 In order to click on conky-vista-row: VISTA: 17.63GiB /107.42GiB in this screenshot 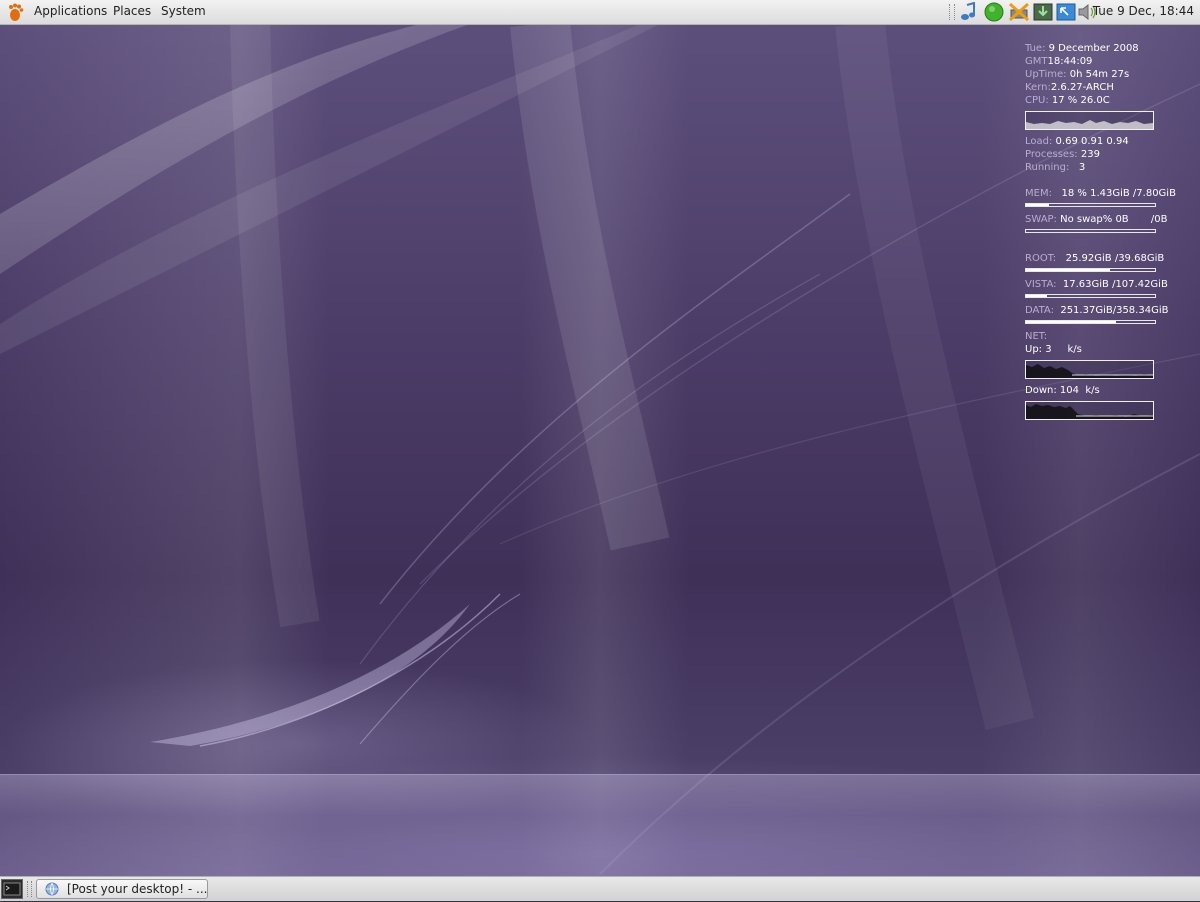, I will do `click(1096, 284)`.